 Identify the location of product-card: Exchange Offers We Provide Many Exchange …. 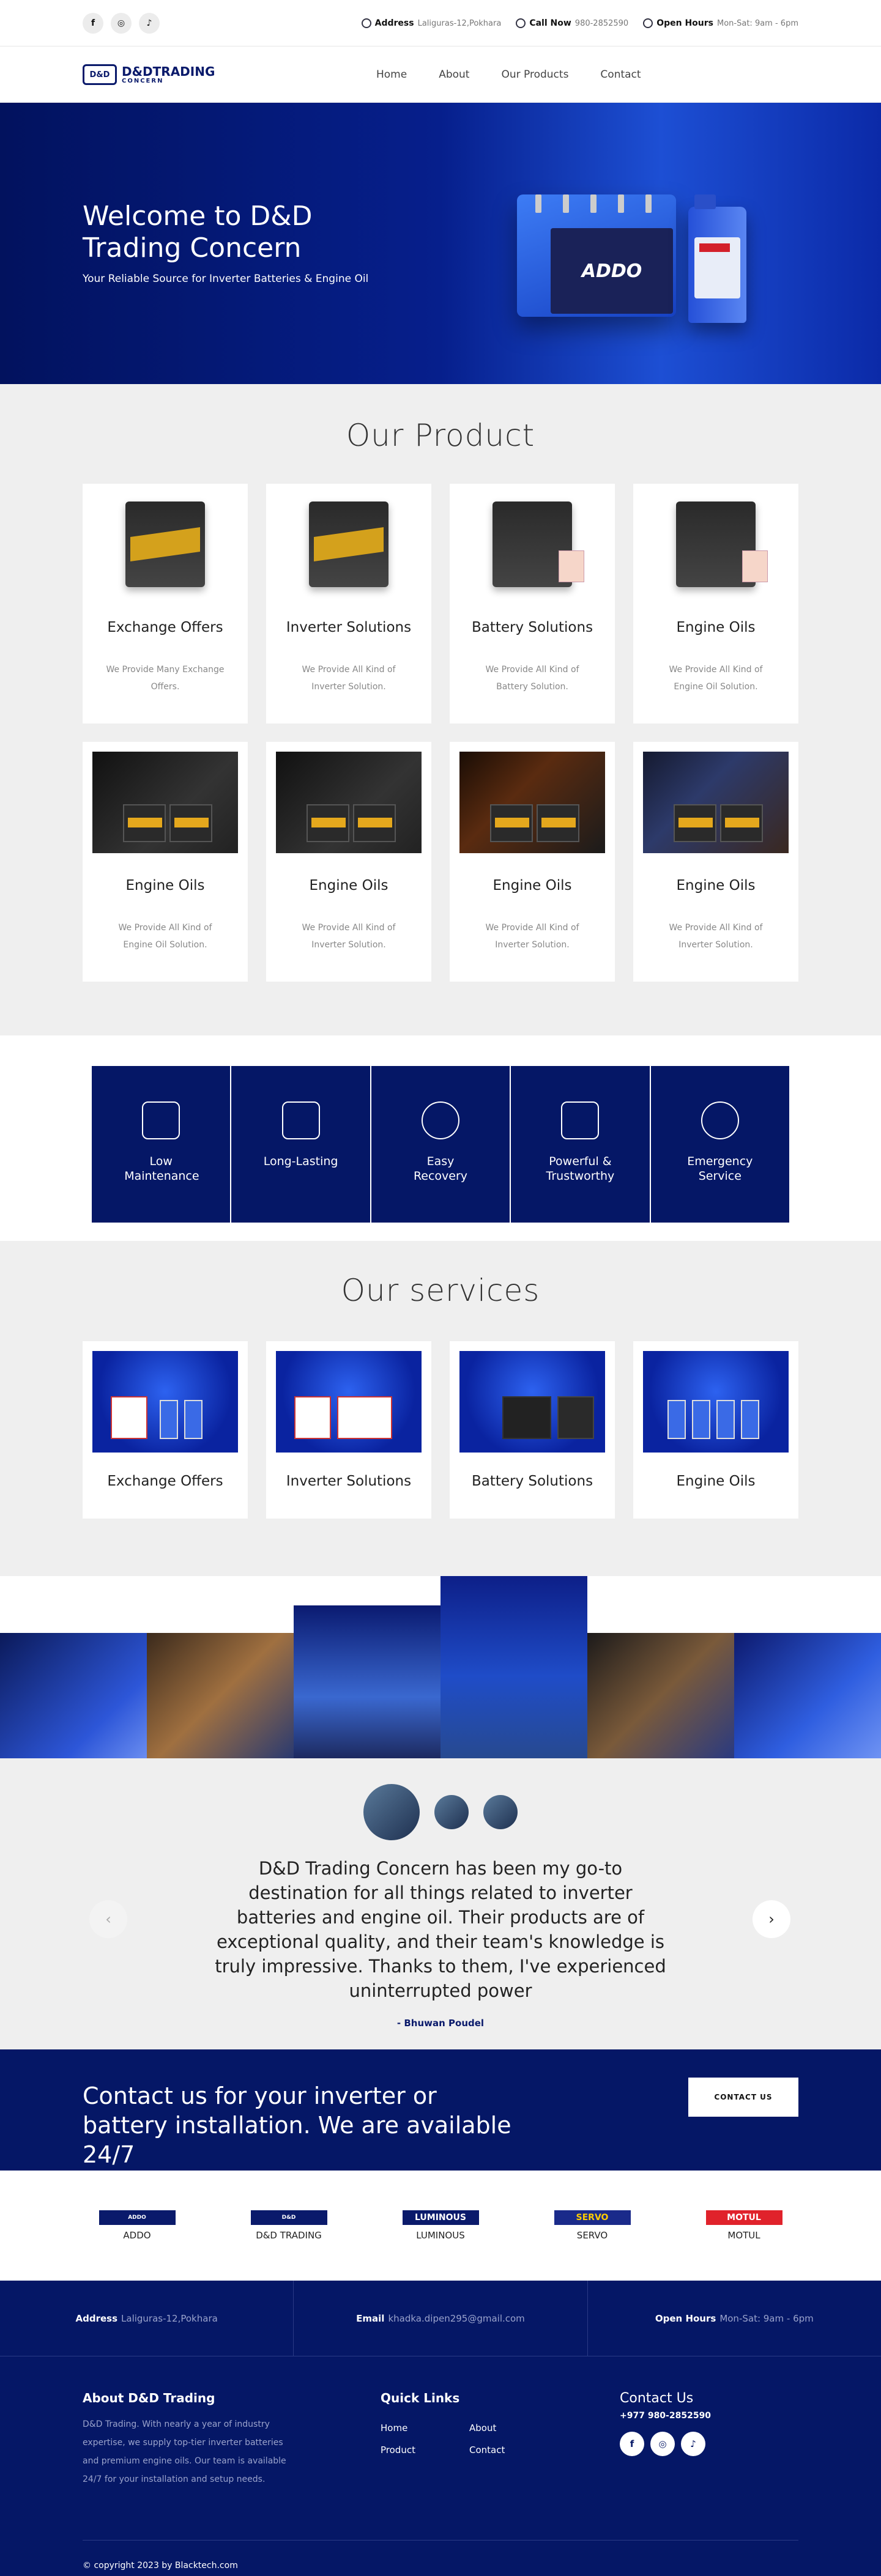
(166, 604).